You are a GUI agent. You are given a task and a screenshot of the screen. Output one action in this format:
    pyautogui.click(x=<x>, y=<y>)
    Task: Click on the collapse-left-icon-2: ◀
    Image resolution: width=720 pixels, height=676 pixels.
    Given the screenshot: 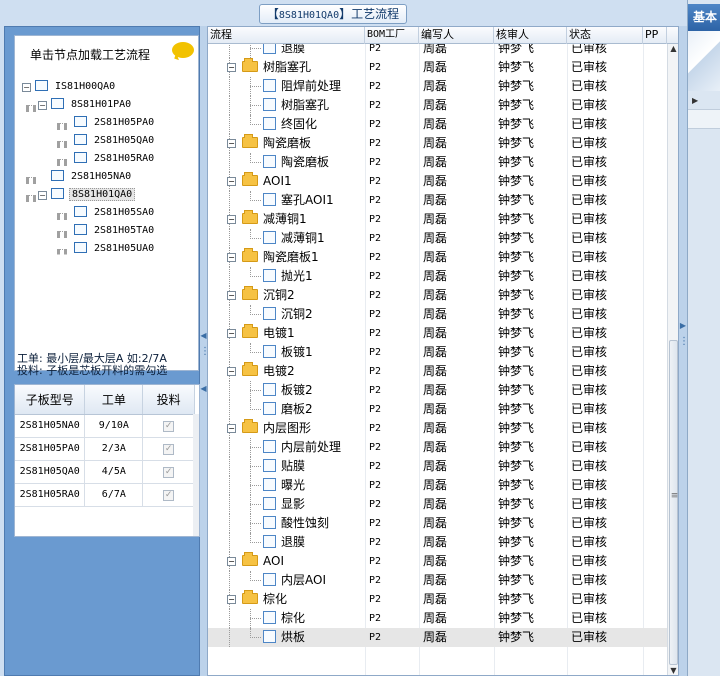 What is the action you would take?
    pyautogui.click(x=203, y=388)
    